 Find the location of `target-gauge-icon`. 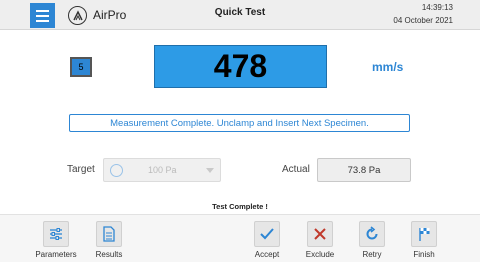

target-gauge-icon is located at coordinates (116, 170).